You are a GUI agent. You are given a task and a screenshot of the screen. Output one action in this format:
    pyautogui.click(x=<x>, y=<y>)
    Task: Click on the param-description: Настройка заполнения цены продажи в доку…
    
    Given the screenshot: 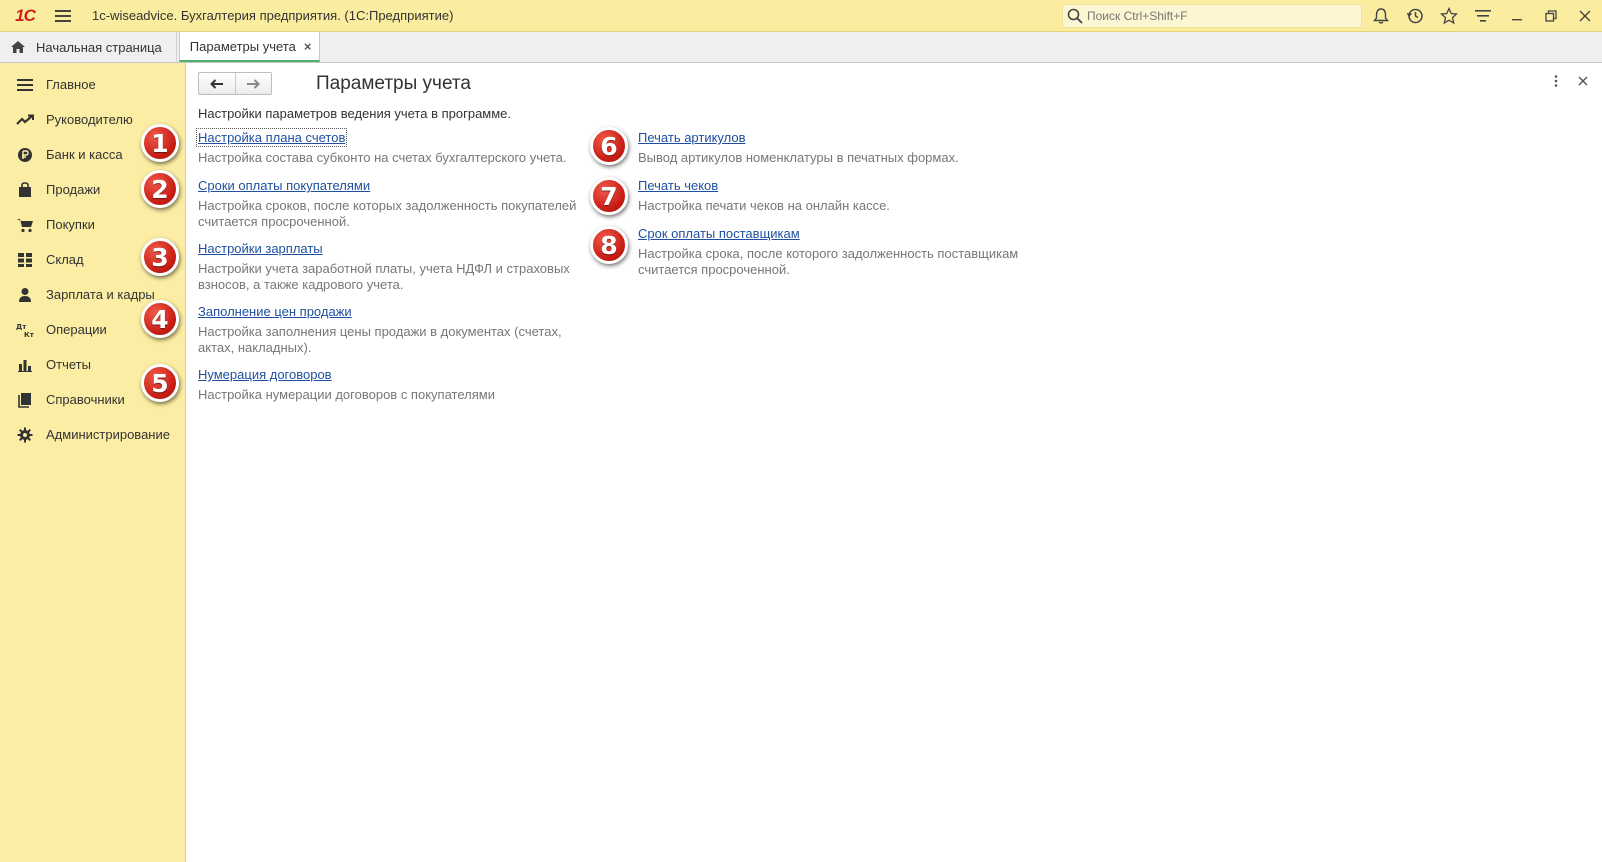 What is the action you would take?
    pyautogui.click(x=380, y=339)
    